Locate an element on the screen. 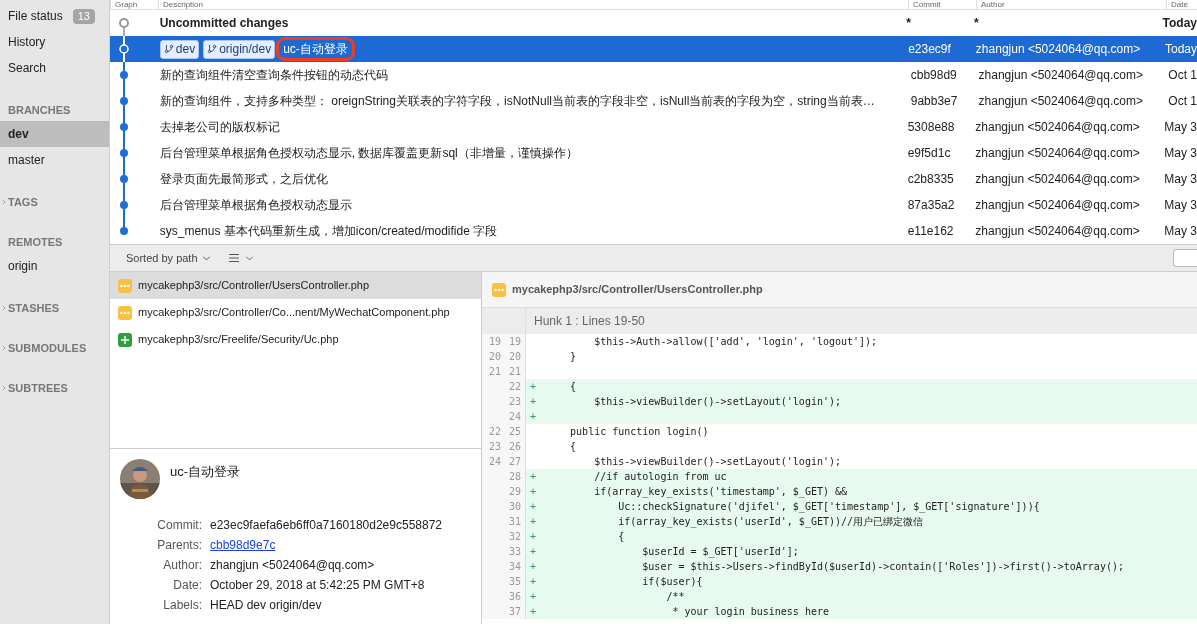 The image size is (1197, 624). commit-row: 新的查询组件，支持多种类型： oreignString关联表的字符字段，isNotNull当前表的字段非空，isNull当前表的字段为空，string当前表… 9abb3e7 zhangjun <5024064@qq.com> Oct 1 is located at coordinates (653, 101).